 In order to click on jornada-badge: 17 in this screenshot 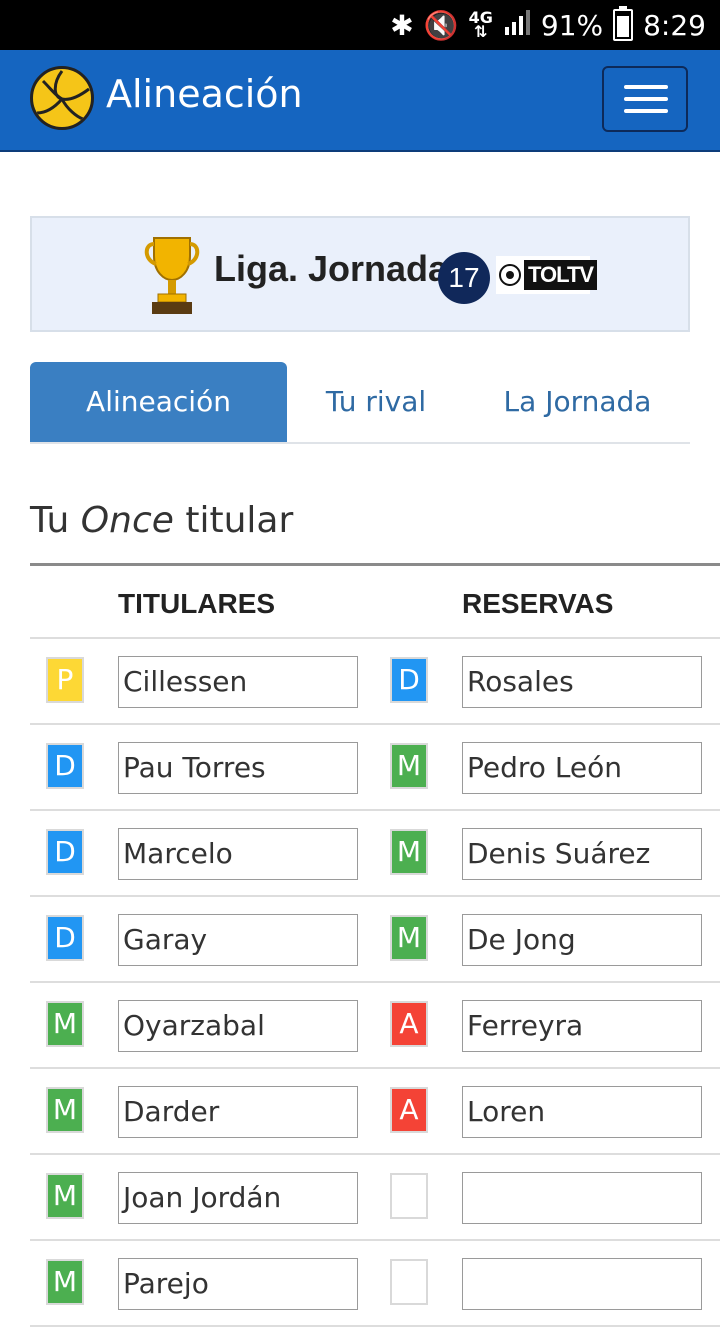, I will do `click(464, 278)`.